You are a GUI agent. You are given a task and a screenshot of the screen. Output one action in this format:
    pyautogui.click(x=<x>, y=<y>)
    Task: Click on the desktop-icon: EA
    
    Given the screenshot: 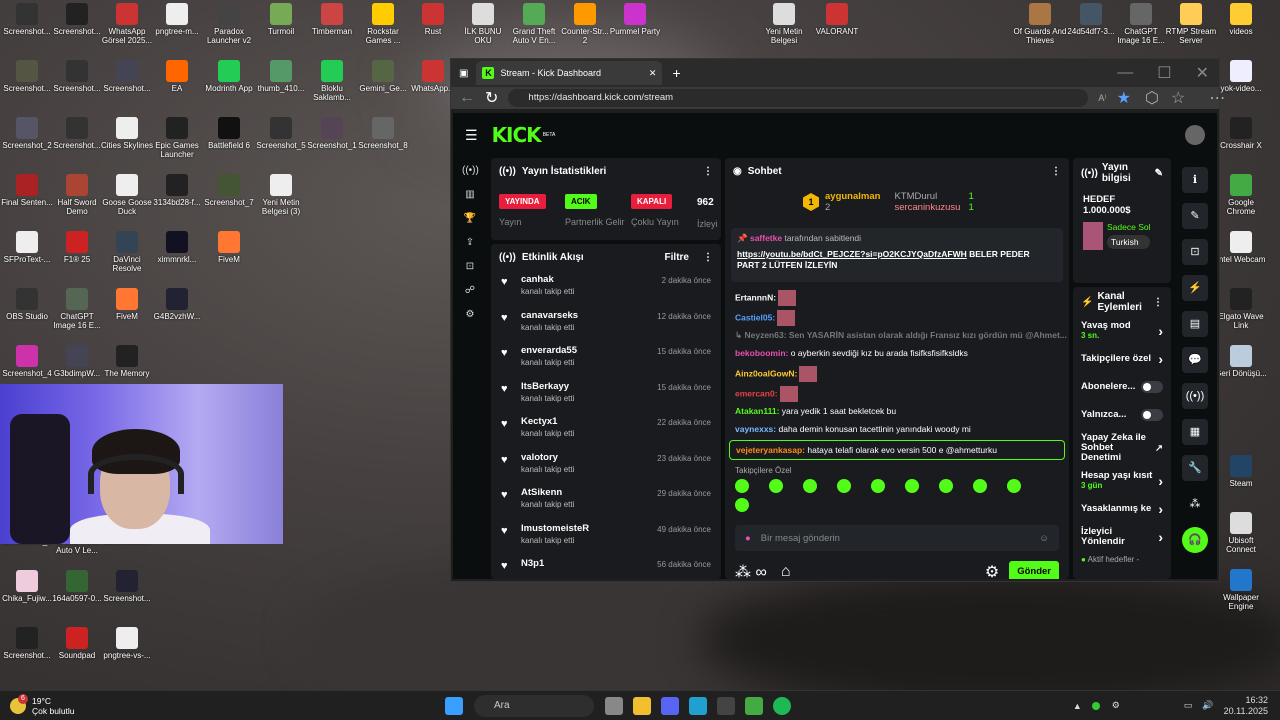 What is the action you would take?
    pyautogui.click(x=177, y=76)
    